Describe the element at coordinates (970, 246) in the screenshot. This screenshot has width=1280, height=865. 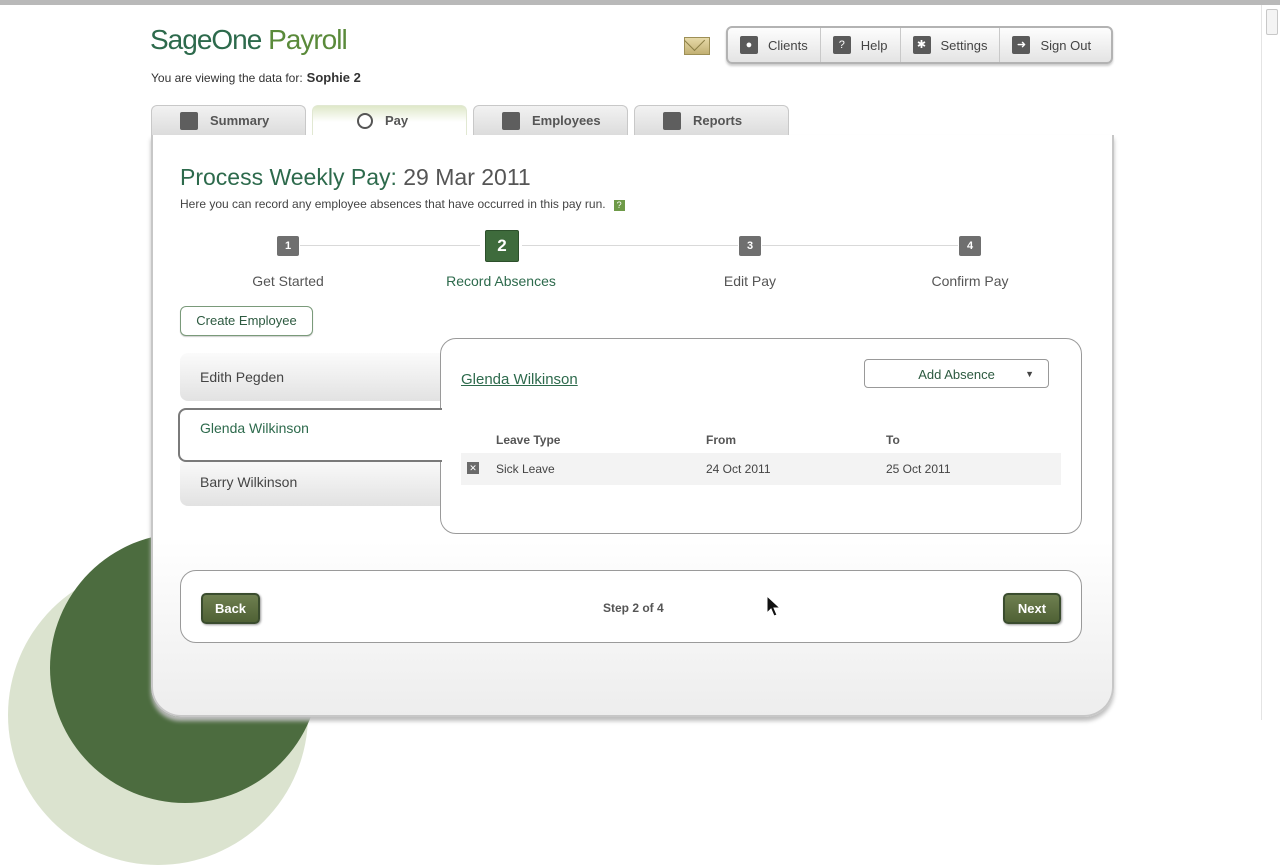
I see `step-4-badge: 4` at that location.